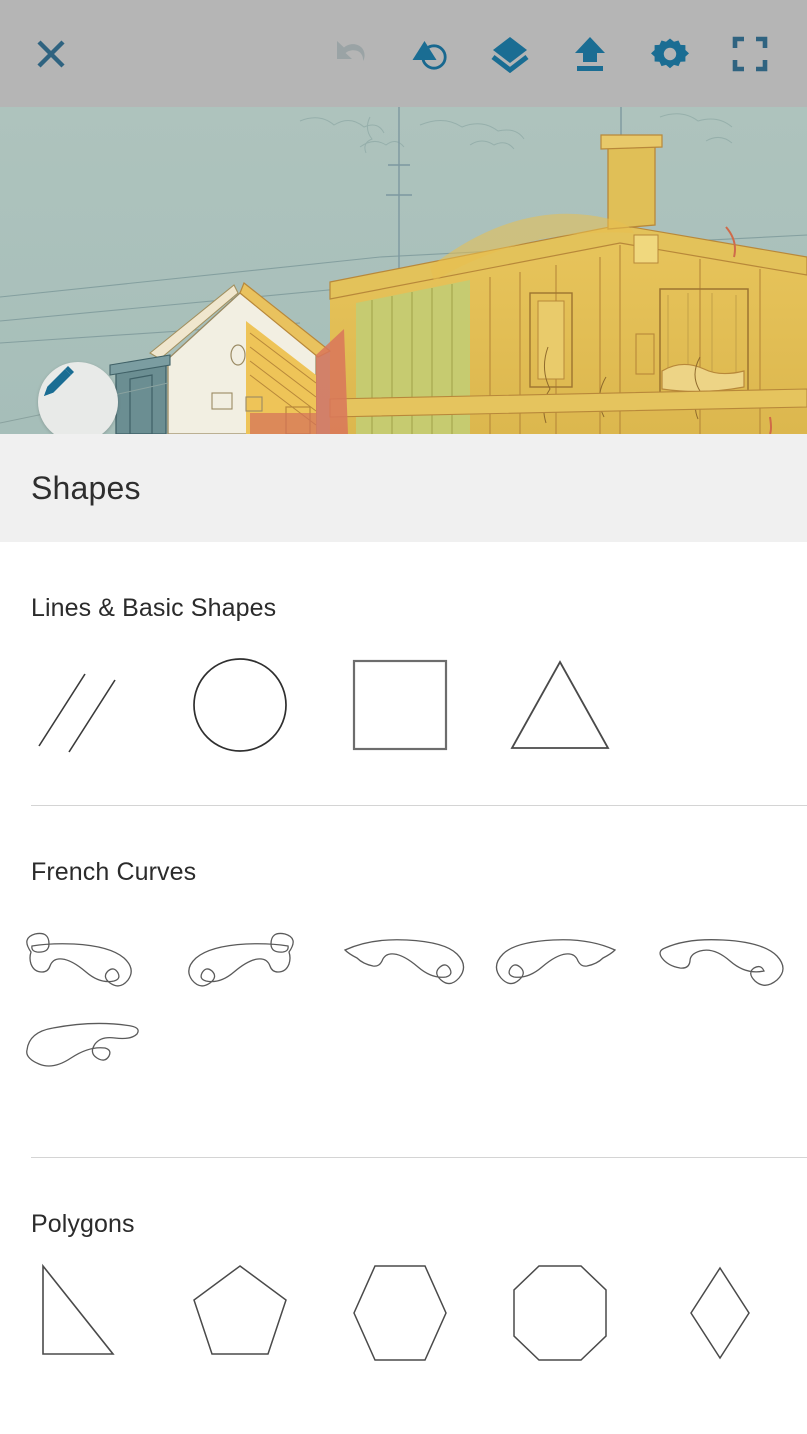 The height and width of the screenshot is (1434, 807). What do you see at coordinates (351, 50) in the screenshot?
I see `undo-icon` at bounding box center [351, 50].